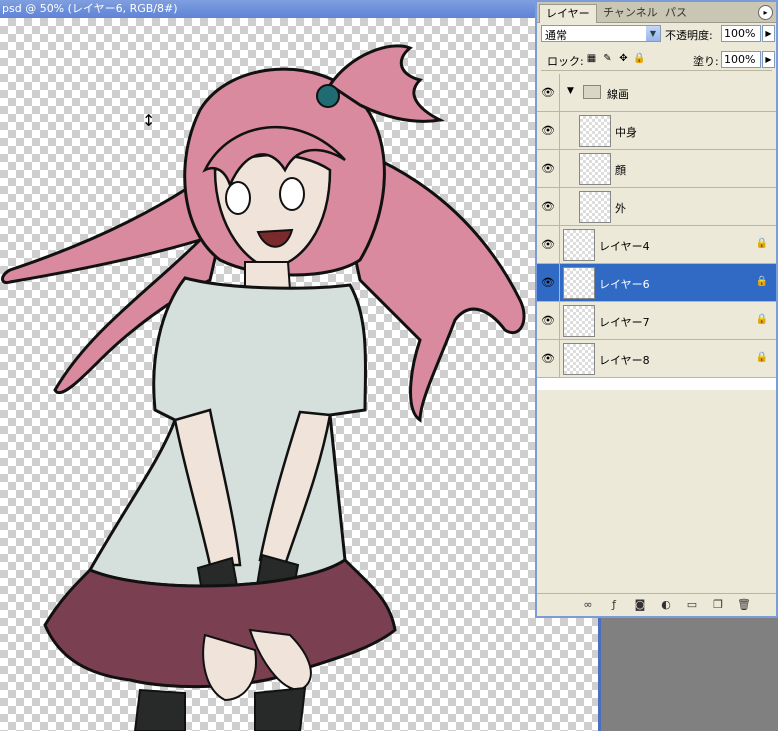  I want to click on chevron-down-icon: ▼, so click(653, 33).